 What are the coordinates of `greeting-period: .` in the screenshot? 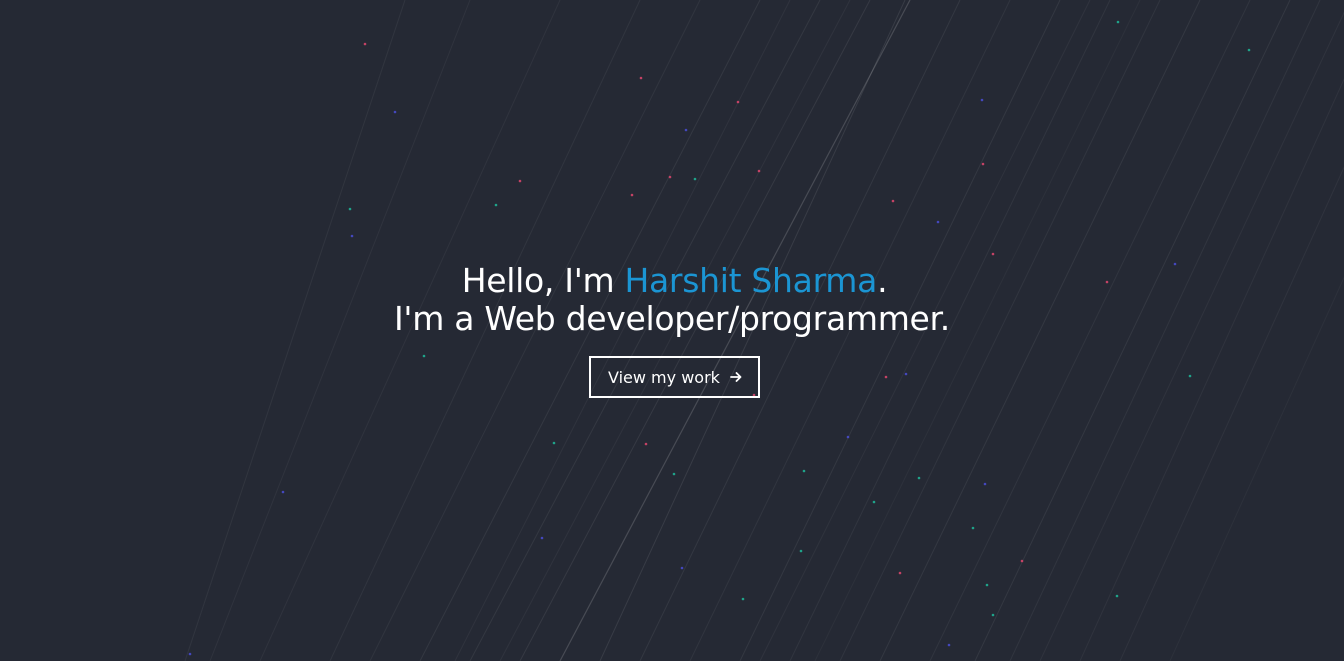 It's located at (882, 280).